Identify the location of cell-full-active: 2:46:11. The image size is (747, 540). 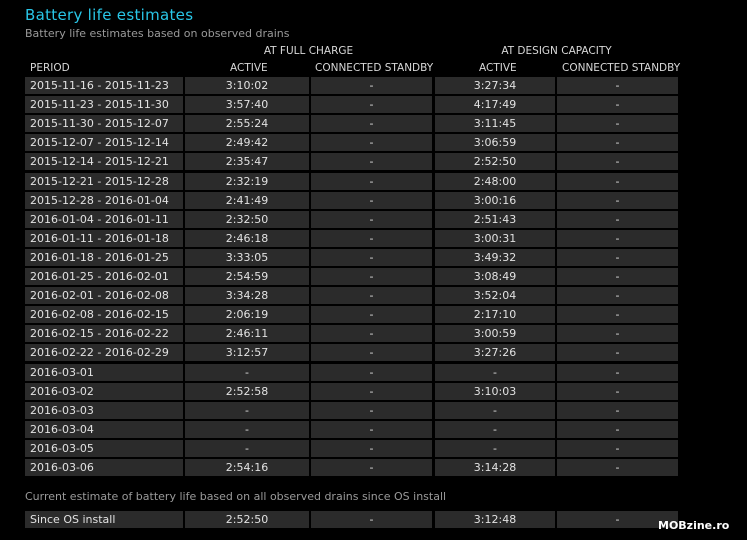
(247, 333).